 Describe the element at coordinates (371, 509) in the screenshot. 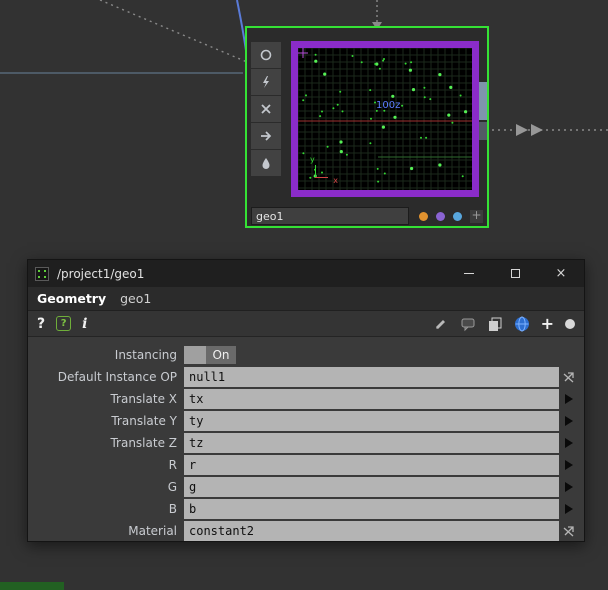

I see `param-input-b` at that location.